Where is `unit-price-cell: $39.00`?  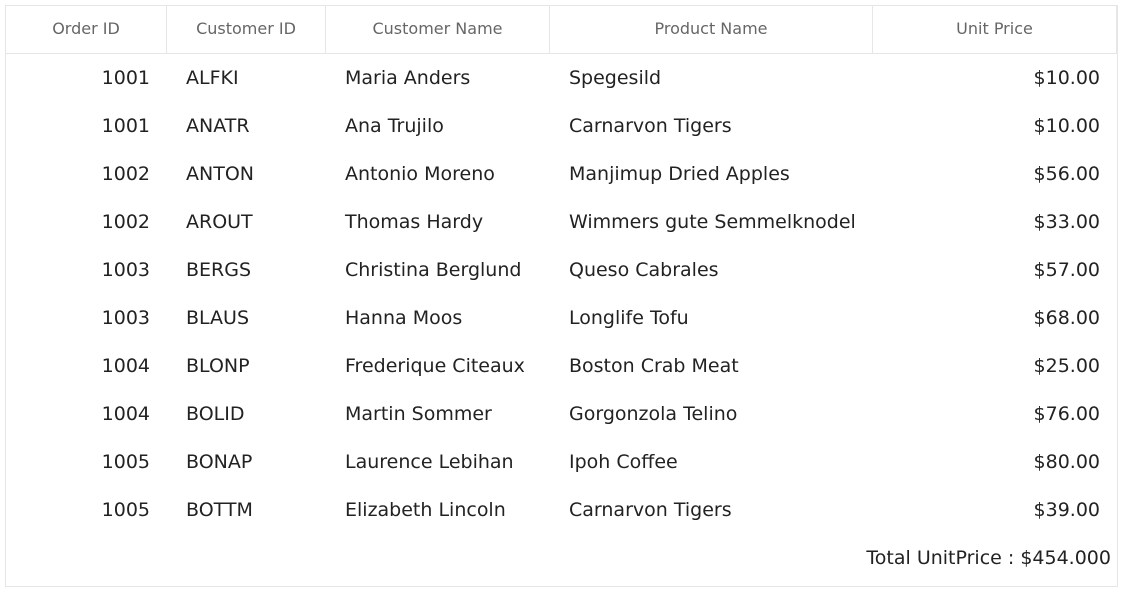
unit-price-cell: $39.00 is located at coordinates (995, 510).